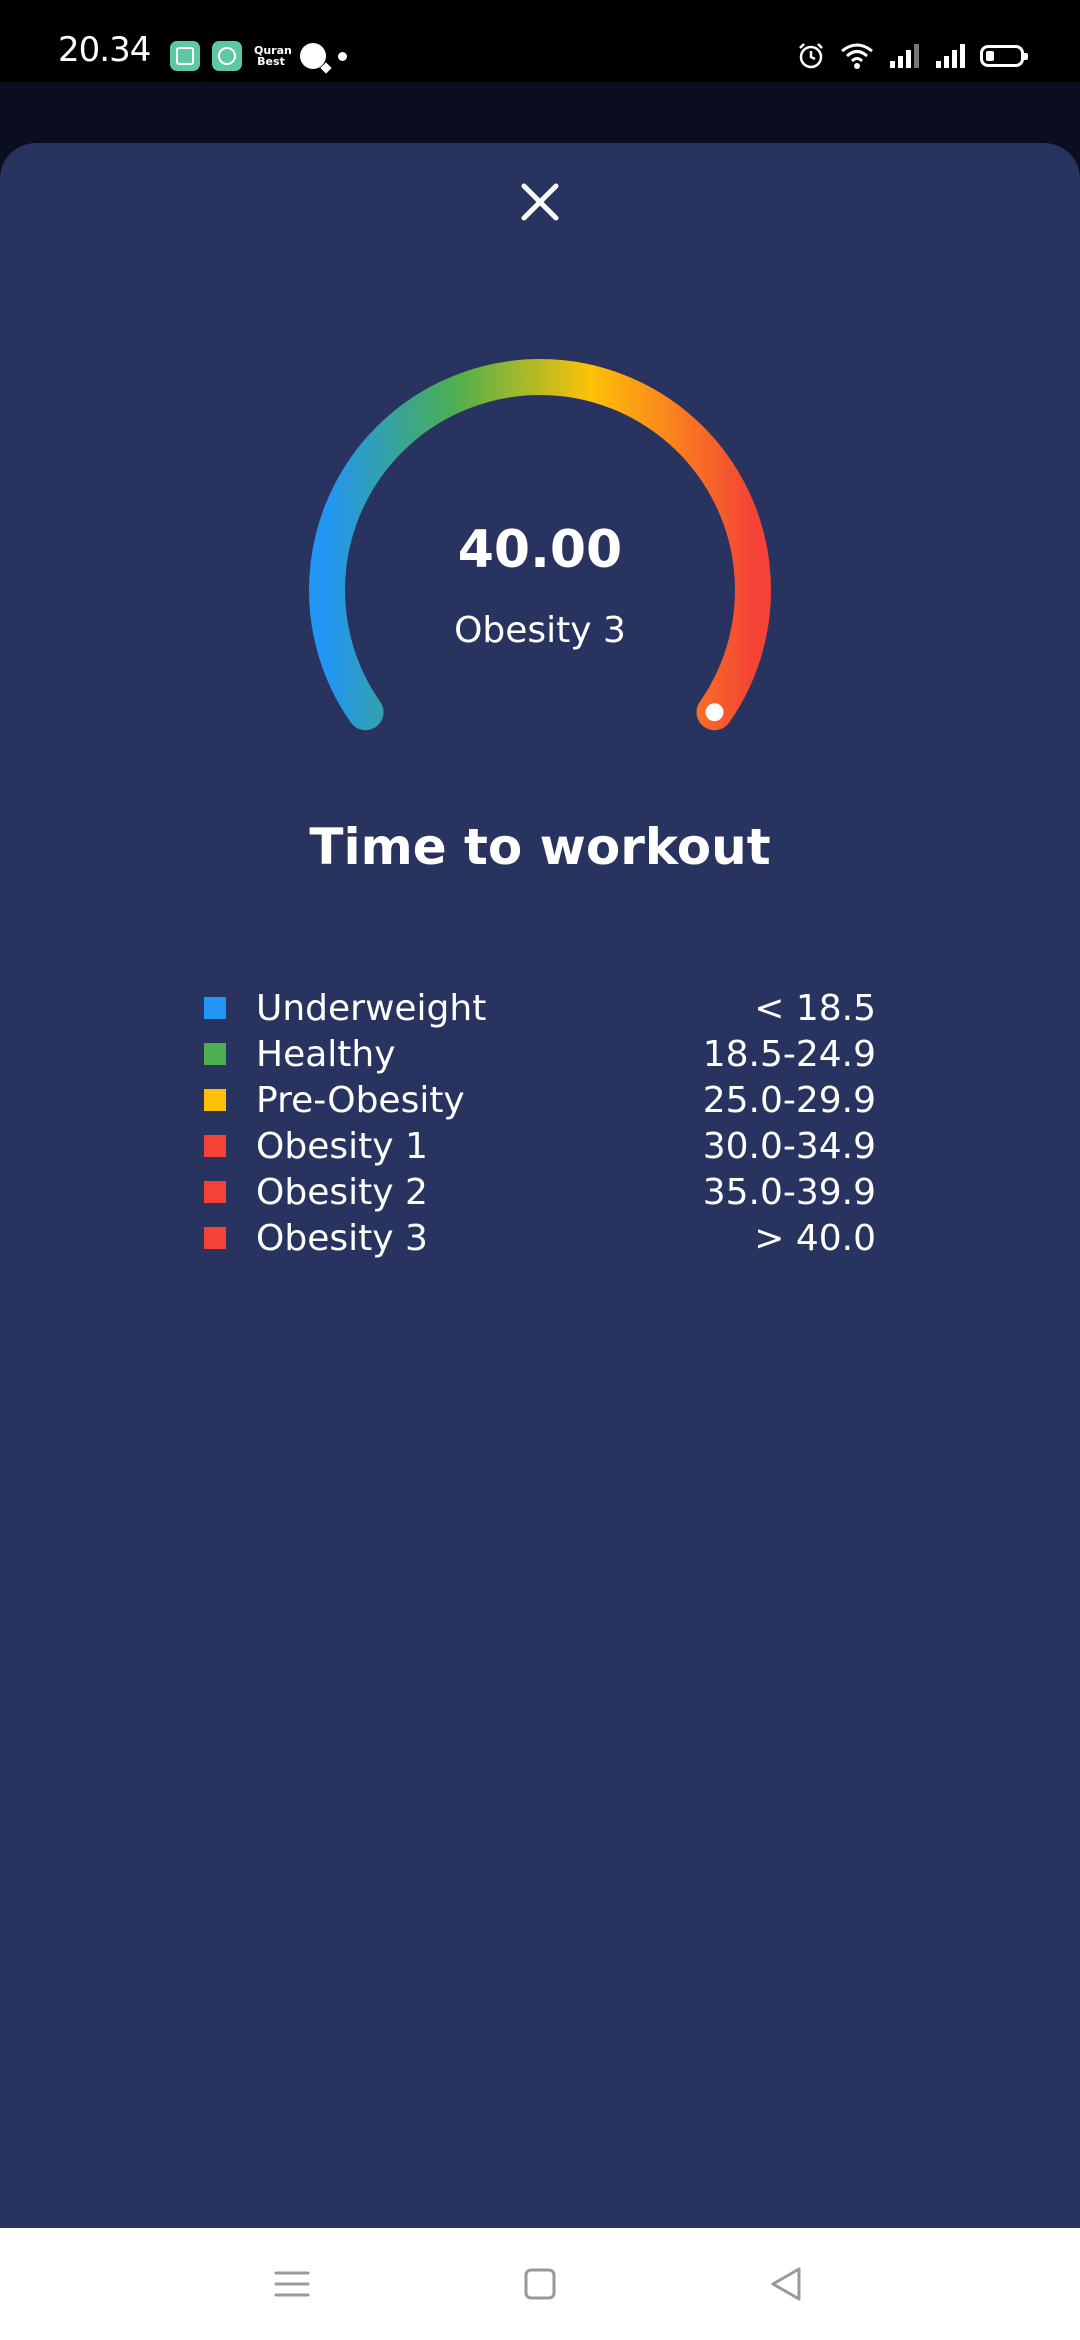 The height and width of the screenshot is (2340, 1080). Describe the element at coordinates (342, 1192) in the screenshot. I see `legend-label: Obesity 2` at that location.